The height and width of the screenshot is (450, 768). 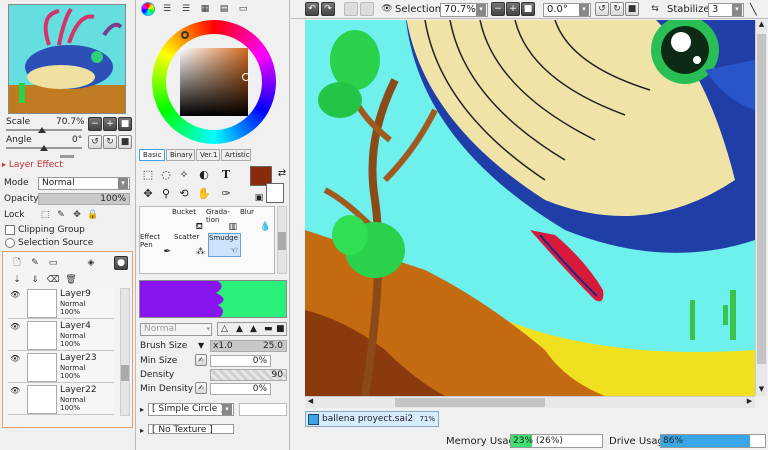 I want to click on toolbar-zoom-reset-button: ■, so click(x=528, y=9).